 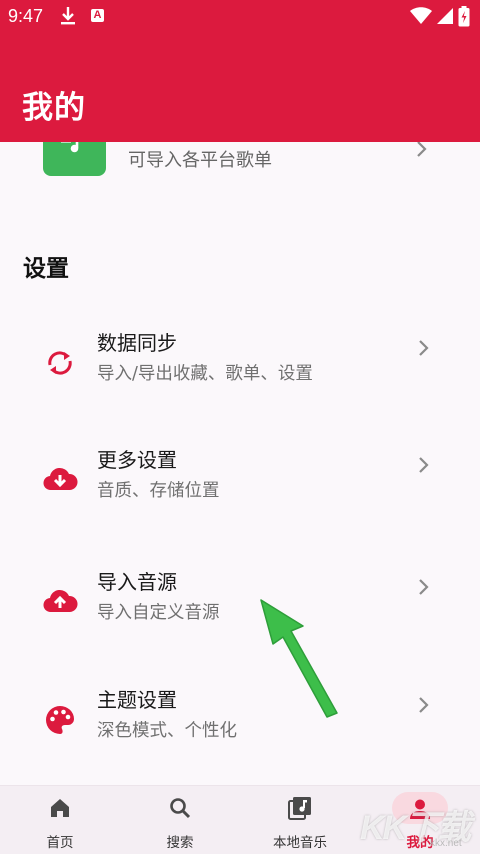 What do you see at coordinates (421, 18) in the screenshot?
I see `wifi-icon` at bounding box center [421, 18].